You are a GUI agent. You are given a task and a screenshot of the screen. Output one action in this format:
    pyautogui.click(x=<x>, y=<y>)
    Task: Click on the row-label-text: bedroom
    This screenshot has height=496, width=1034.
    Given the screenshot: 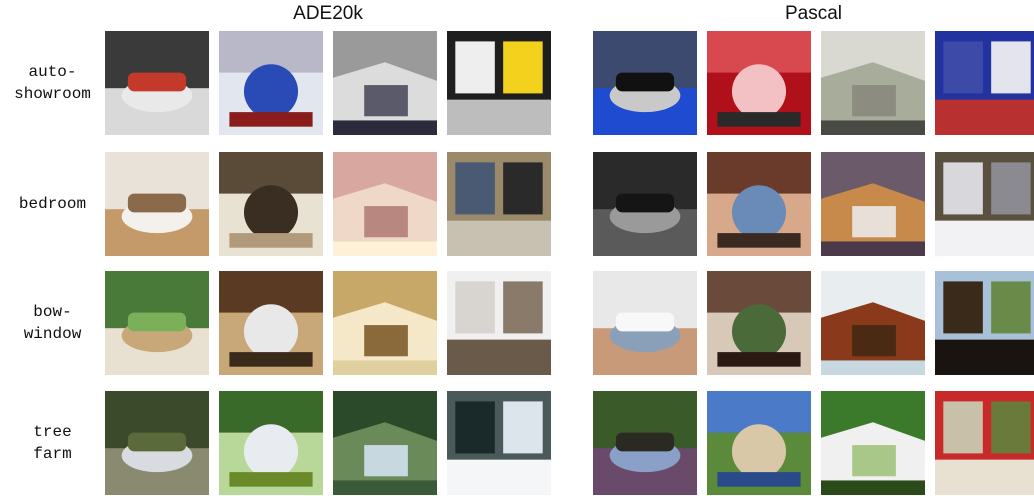 What is the action you would take?
    pyautogui.click(x=52, y=204)
    